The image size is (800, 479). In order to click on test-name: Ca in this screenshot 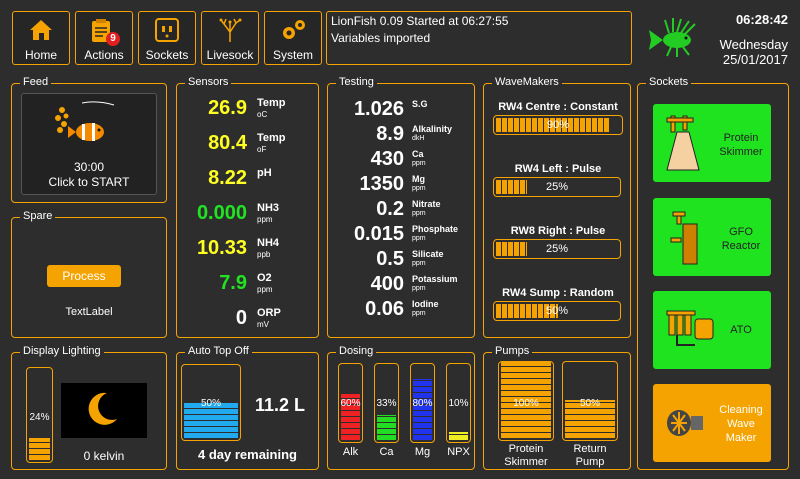, I will do `click(418, 154)`.